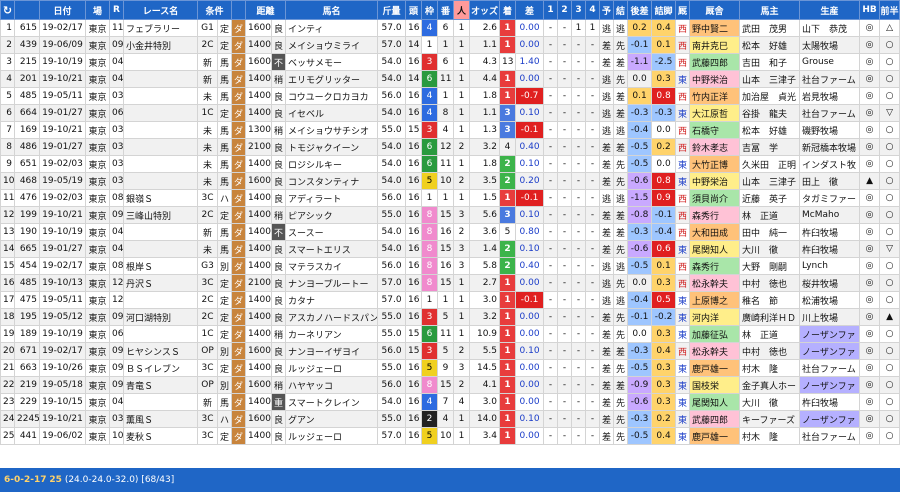 The height and width of the screenshot is (492, 900). What do you see at coordinates (485, 10) in the screenshot?
I see `col-odds: オッズ` at bounding box center [485, 10].